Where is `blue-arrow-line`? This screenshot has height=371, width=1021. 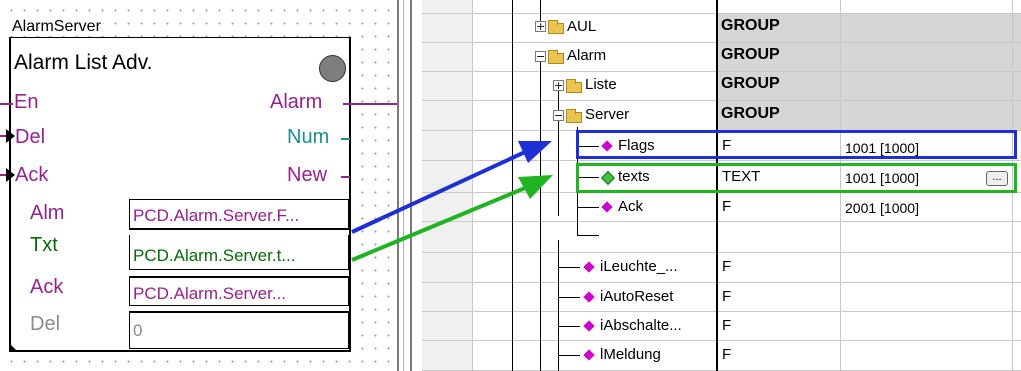 blue-arrow-line is located at coordinates (438, 192).